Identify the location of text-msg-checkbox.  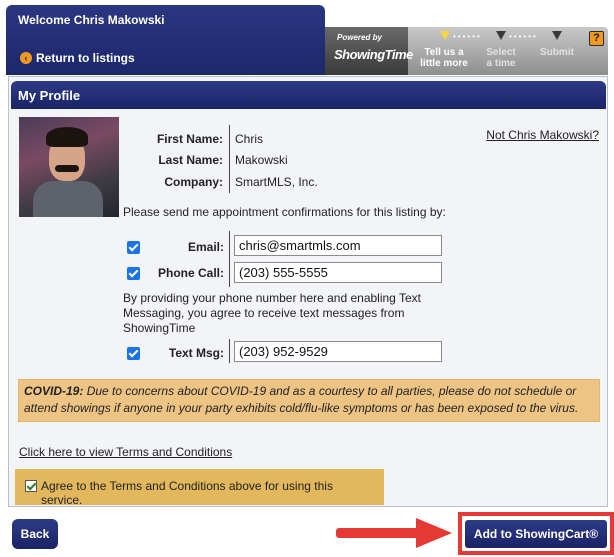
(133, 353).